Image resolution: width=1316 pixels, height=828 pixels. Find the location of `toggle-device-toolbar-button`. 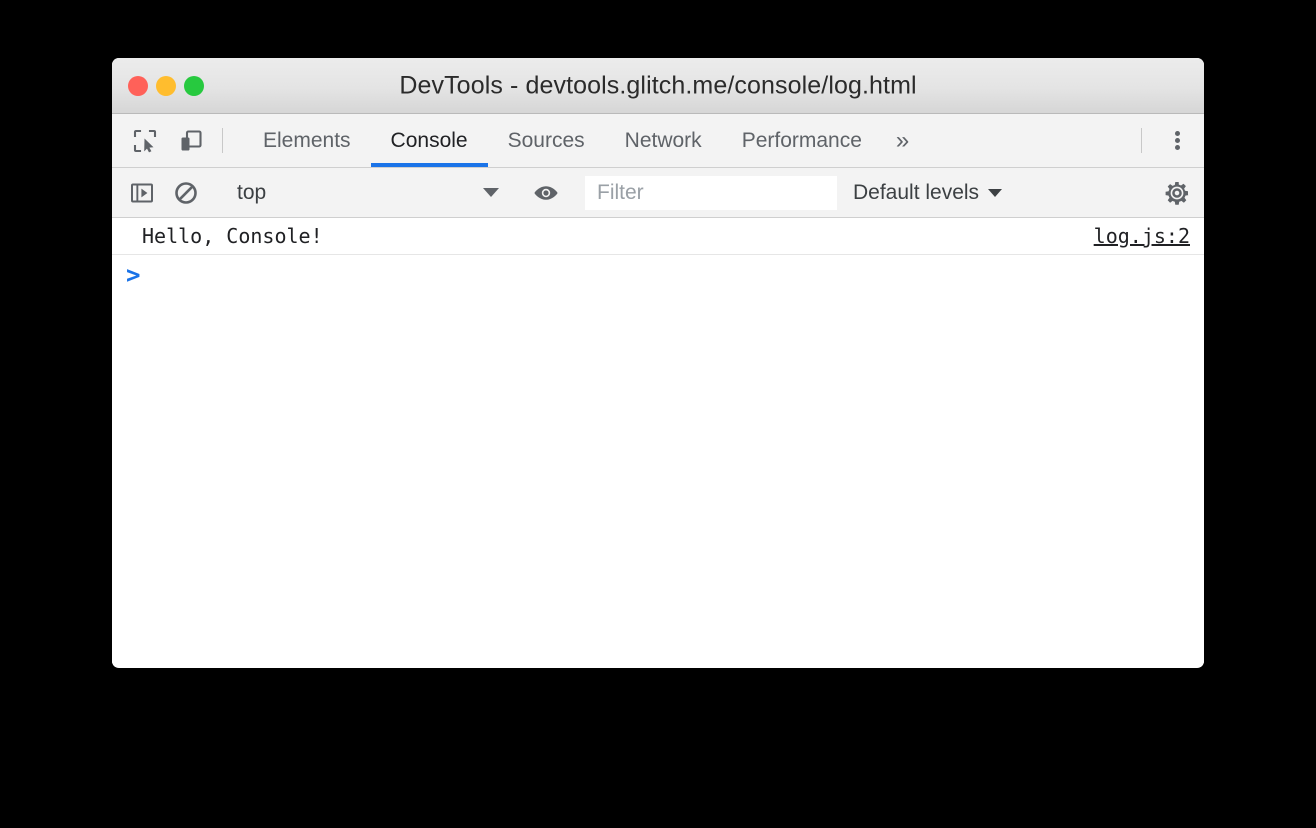

toggle-device-toolbar-button is located at coordinates (191, 140).